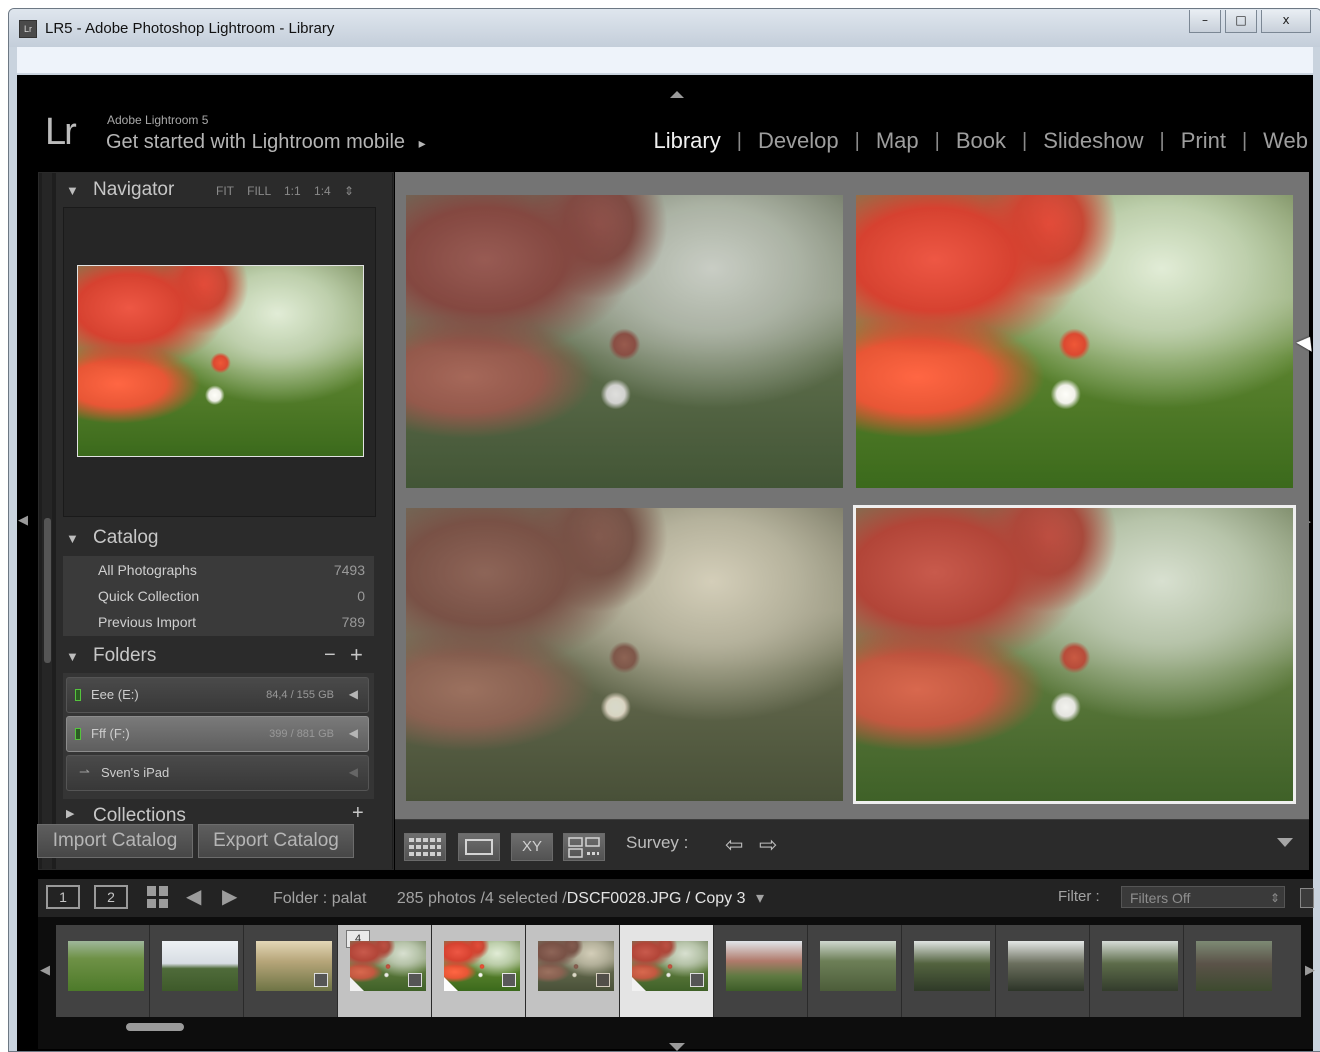 Image resolution: width=1320 pixels, height=1052 pixels. I want to click on catalog-item-all-photographs: All Photographs 7493, so click(218, 570).